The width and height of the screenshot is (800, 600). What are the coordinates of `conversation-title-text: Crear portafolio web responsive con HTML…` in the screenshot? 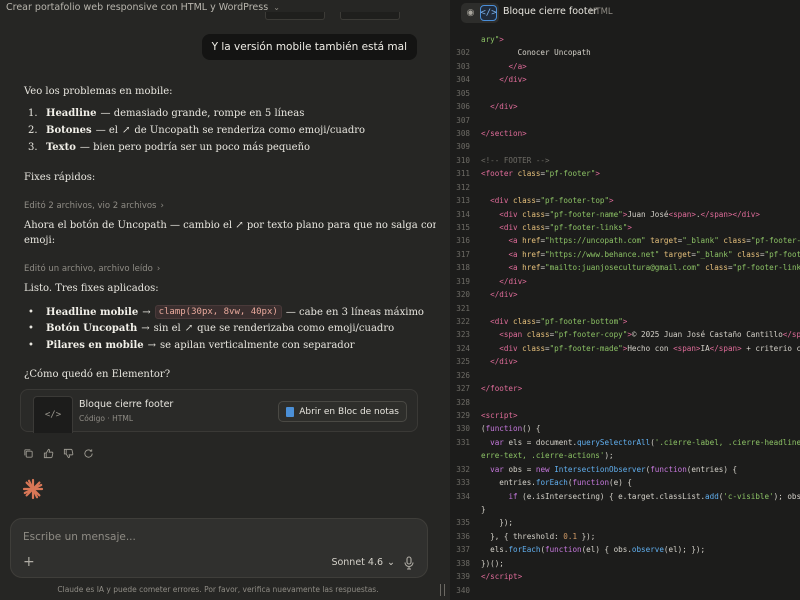 It's located at (137, 7).